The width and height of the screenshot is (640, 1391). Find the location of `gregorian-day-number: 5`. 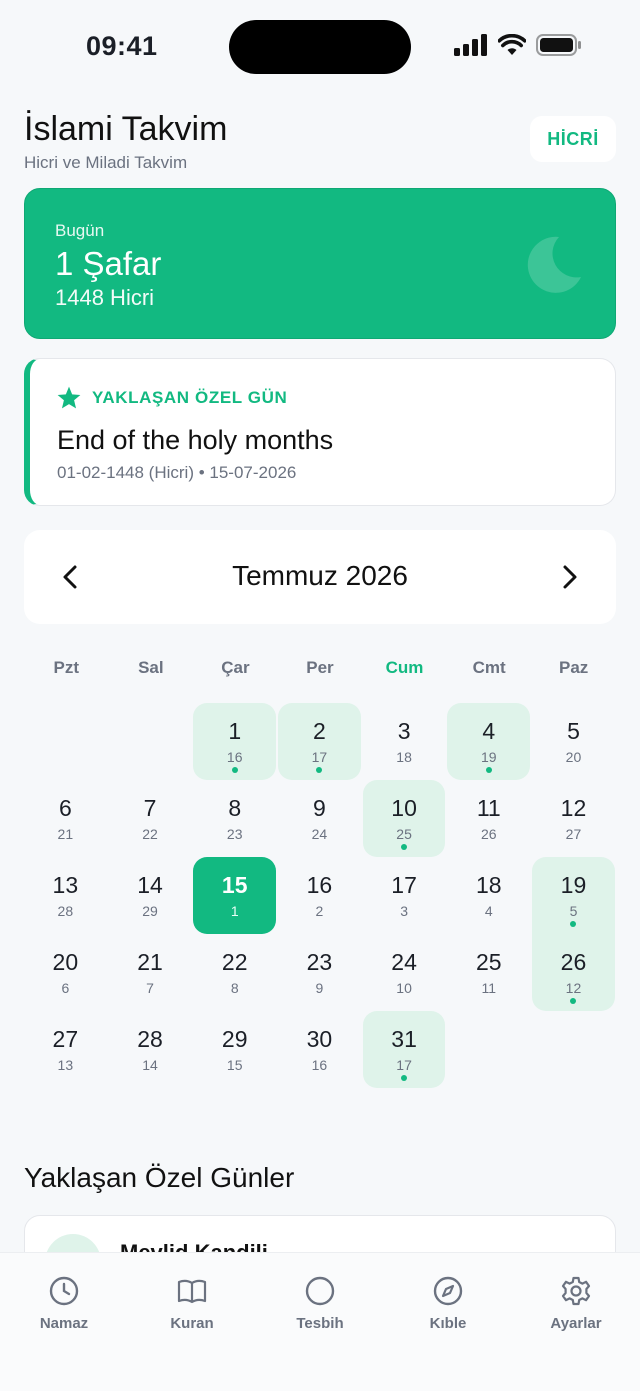

gregorian-day-number: 5 is located at coordinates (573, 731).